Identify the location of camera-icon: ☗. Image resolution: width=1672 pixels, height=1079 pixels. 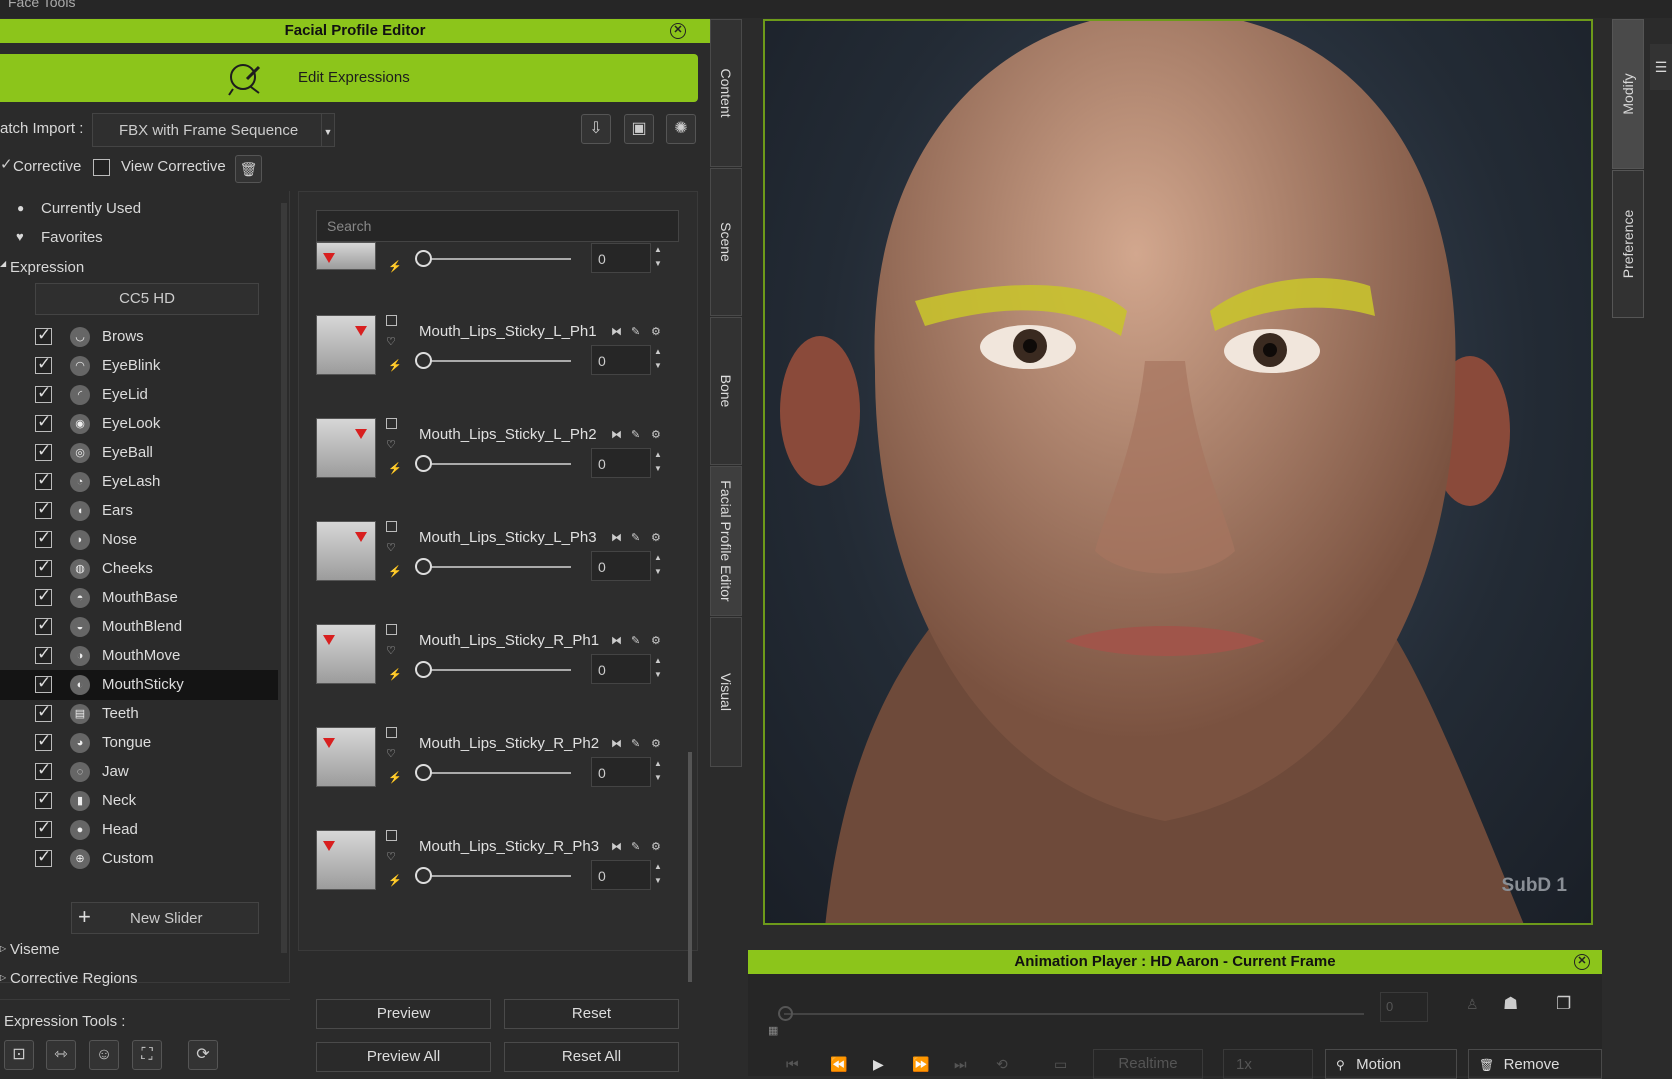
(1510, 1004).